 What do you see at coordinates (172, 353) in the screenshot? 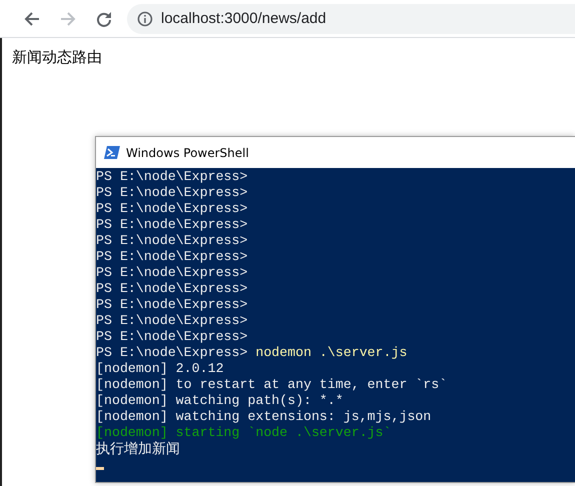
I see `terminal-prompt: PS E:\node\Express>` at bounding box center [172, 353].